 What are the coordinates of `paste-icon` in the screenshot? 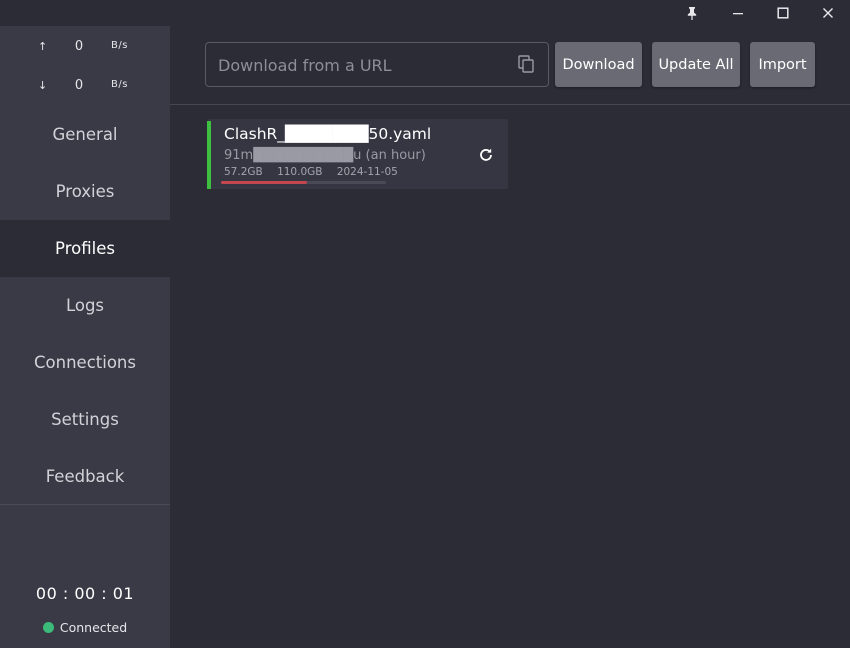 It's located at (526, 66).